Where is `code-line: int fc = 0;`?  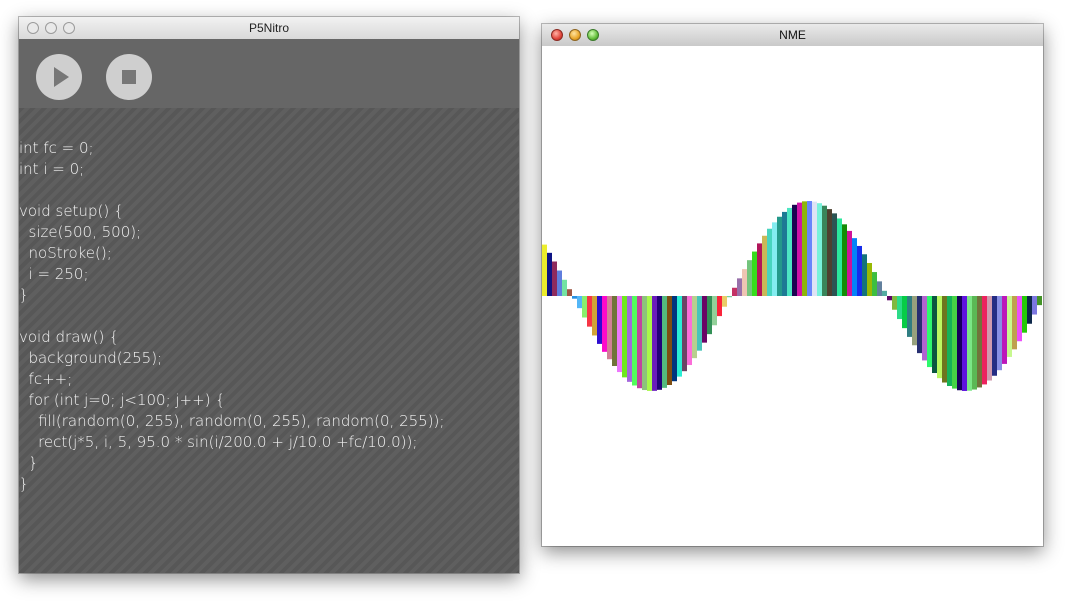
code-line: int fc = 0; is located at coordinates (56, 148).